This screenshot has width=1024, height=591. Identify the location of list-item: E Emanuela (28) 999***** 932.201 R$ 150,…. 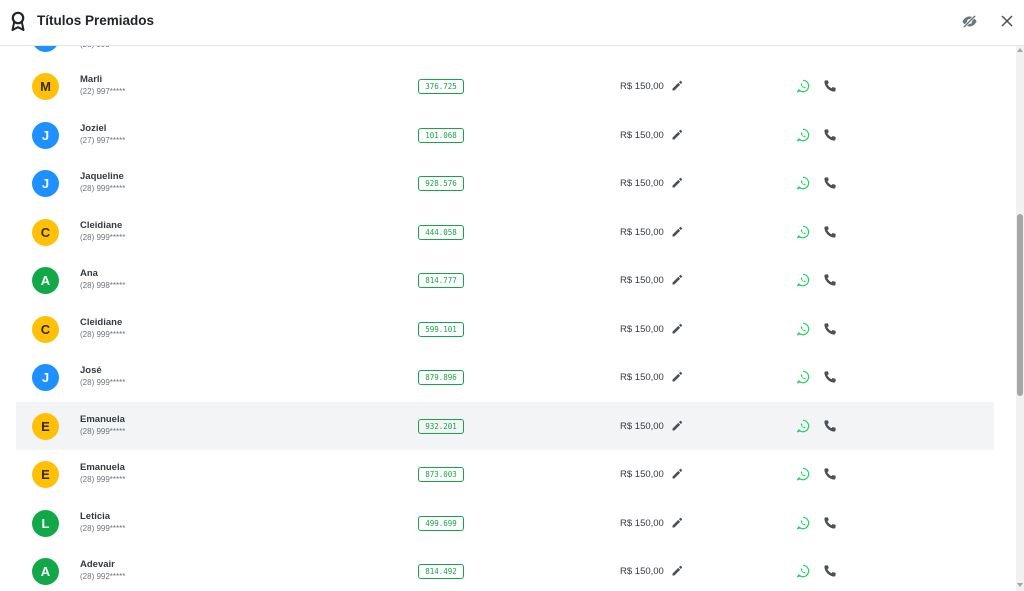
(505, 425).